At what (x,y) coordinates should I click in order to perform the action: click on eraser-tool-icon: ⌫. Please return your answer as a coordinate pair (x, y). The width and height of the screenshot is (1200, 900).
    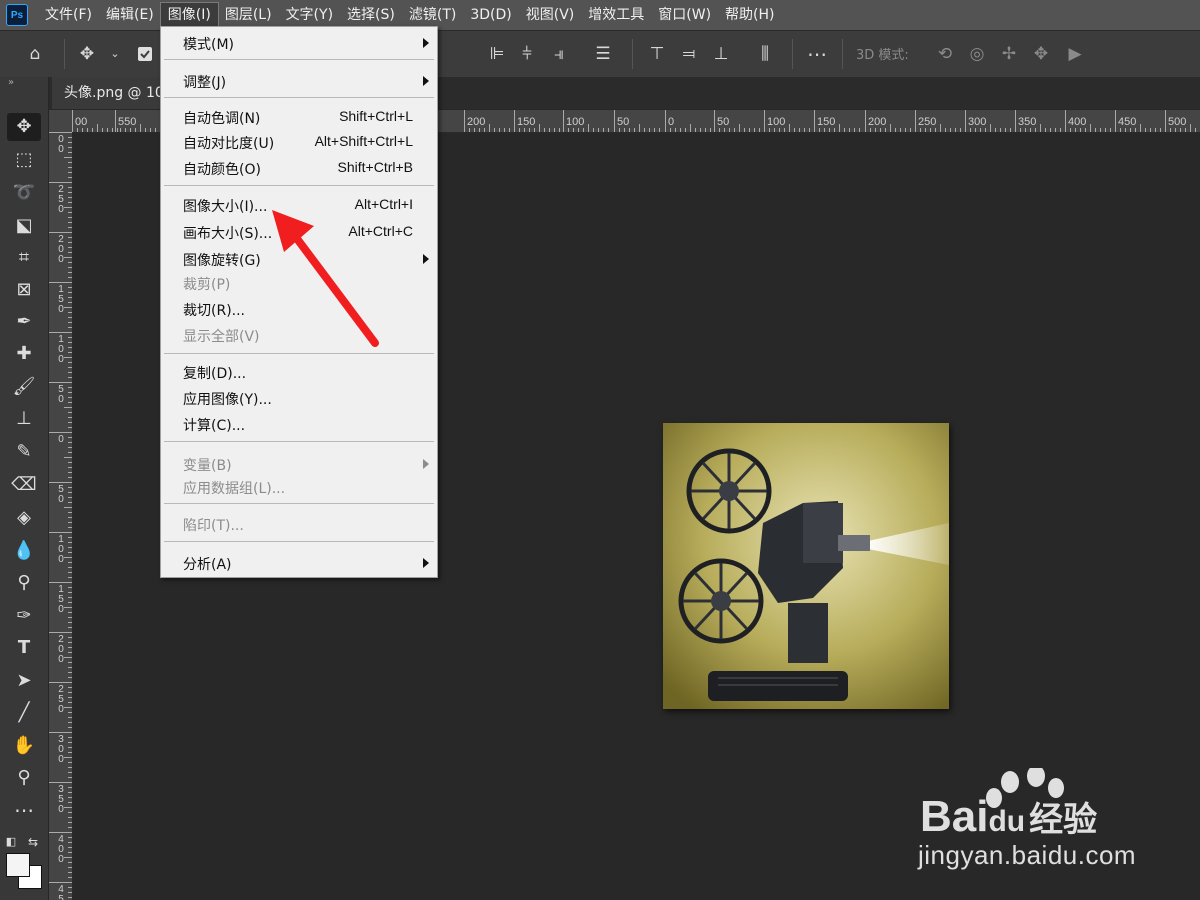
    Looking at the image, I should click on (24, 485).